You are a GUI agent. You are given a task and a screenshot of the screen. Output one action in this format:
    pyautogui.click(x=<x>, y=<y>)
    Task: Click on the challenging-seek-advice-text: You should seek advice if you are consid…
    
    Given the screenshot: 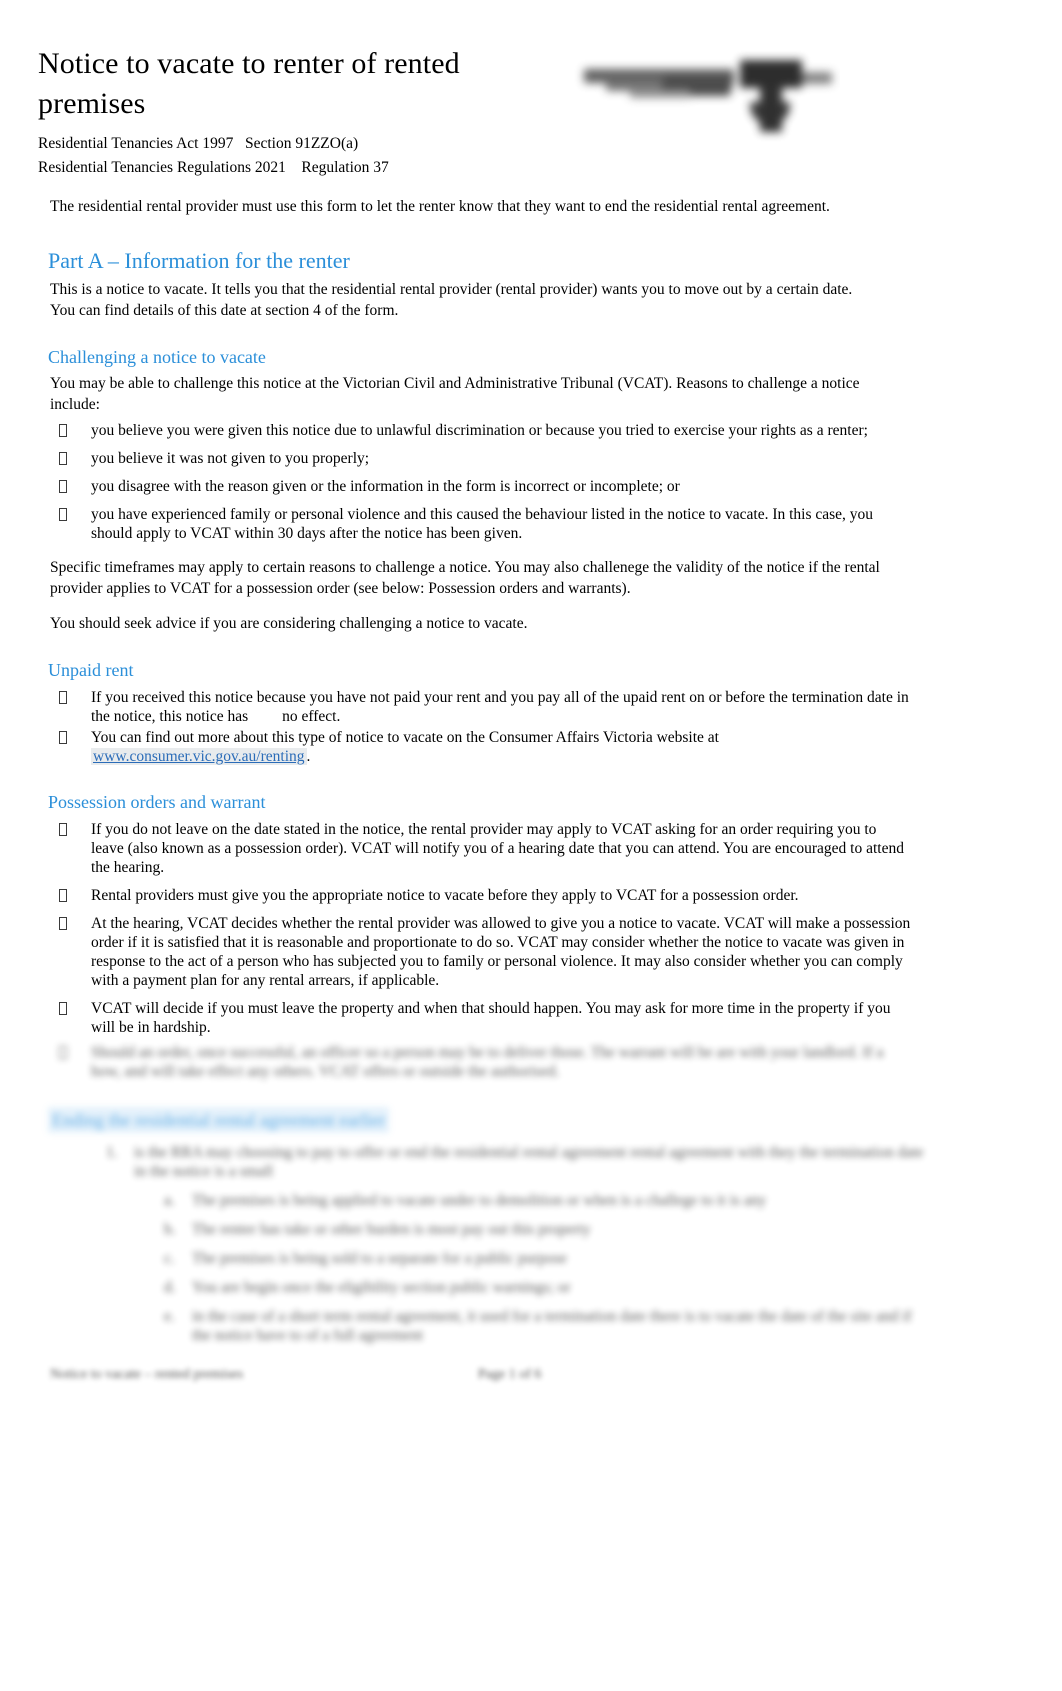 What is the action you would take?
    pyautogui.click(x=289, y=623)
    